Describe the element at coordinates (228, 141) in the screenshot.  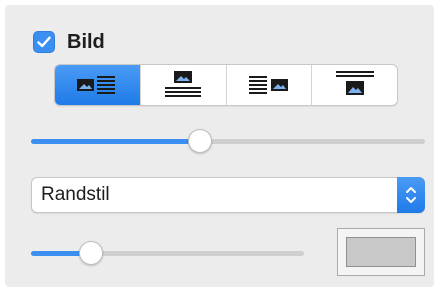
I see `image-size-slider` at that location.